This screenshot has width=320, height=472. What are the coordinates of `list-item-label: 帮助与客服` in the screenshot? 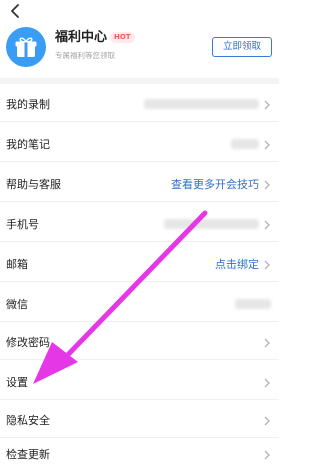 It's located at (33, 184).